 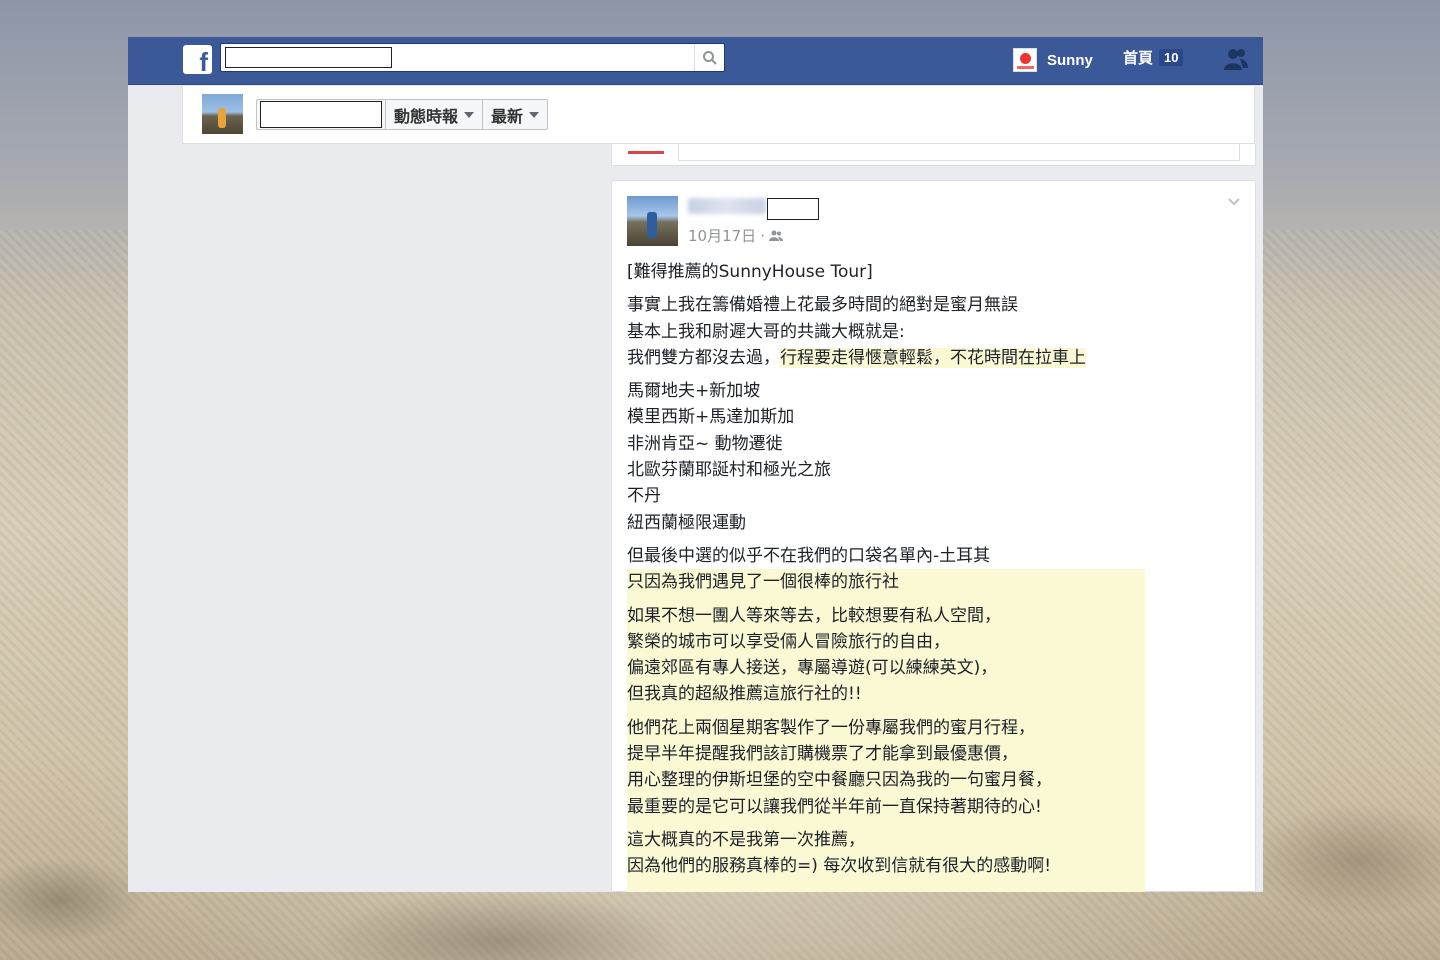 I want to click on paragraph-line: 提早半年提醒我們該訂購機票了才能拿到最優惠價，, so click(x=822, y=754).